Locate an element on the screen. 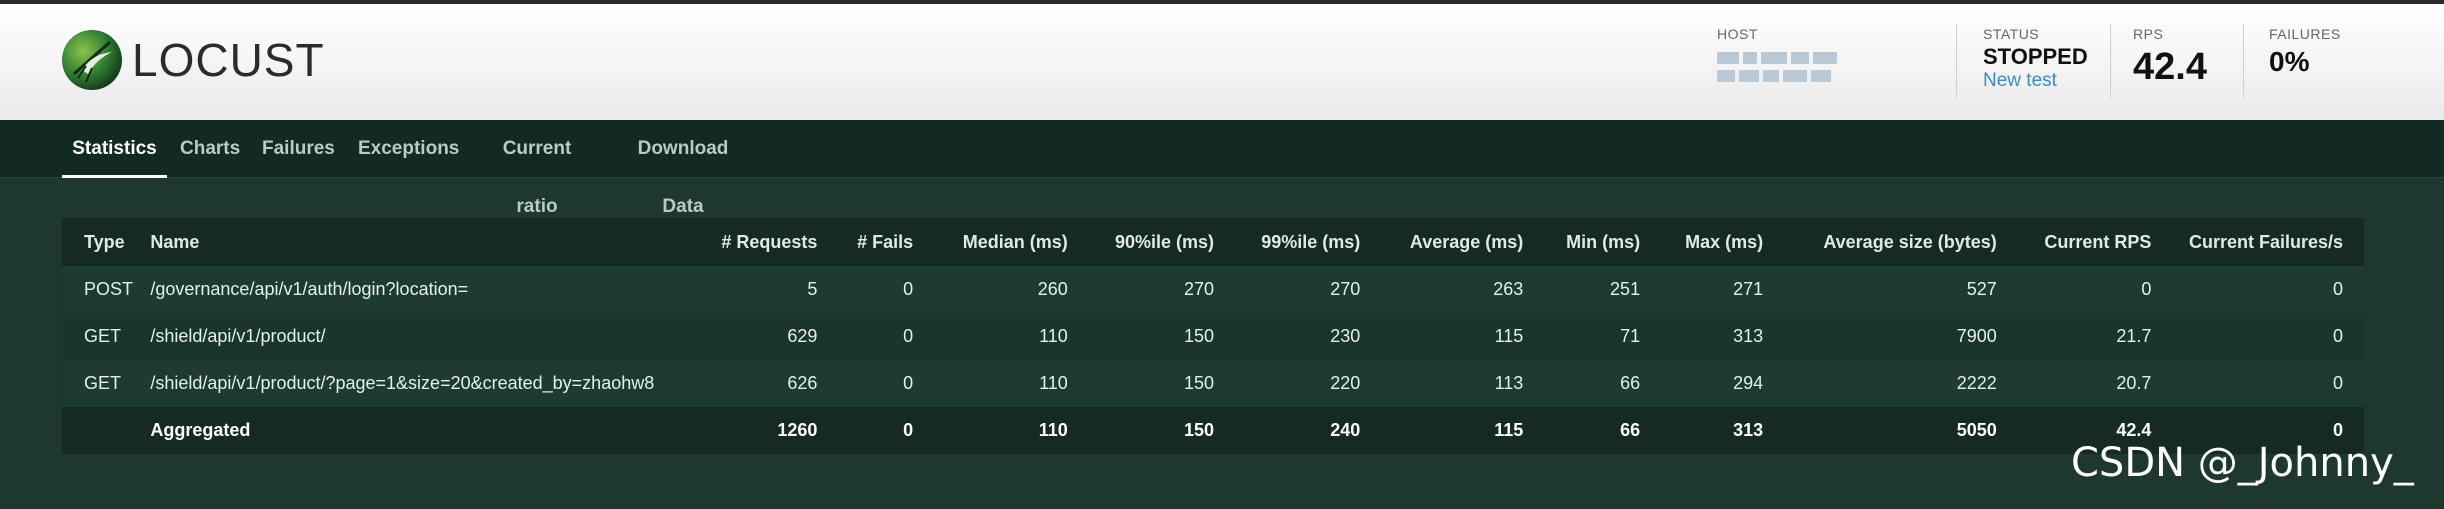 This screenshot has height=509, width=2444. logo-text: LOCUST is located at coordinates (228, 60).